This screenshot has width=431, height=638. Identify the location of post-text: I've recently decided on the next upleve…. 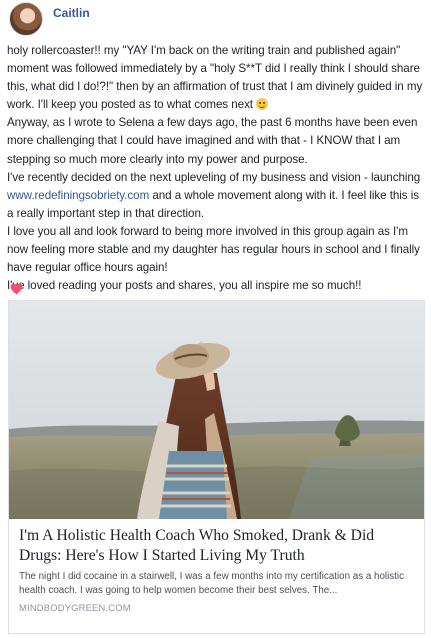
(214, 177).